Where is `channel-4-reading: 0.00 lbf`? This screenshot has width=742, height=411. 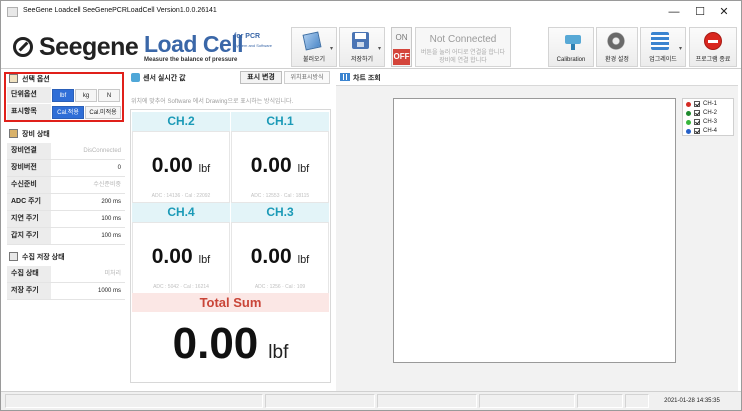 channel-4-reading: 0.00 lbf is located at coordinates (181, 257).